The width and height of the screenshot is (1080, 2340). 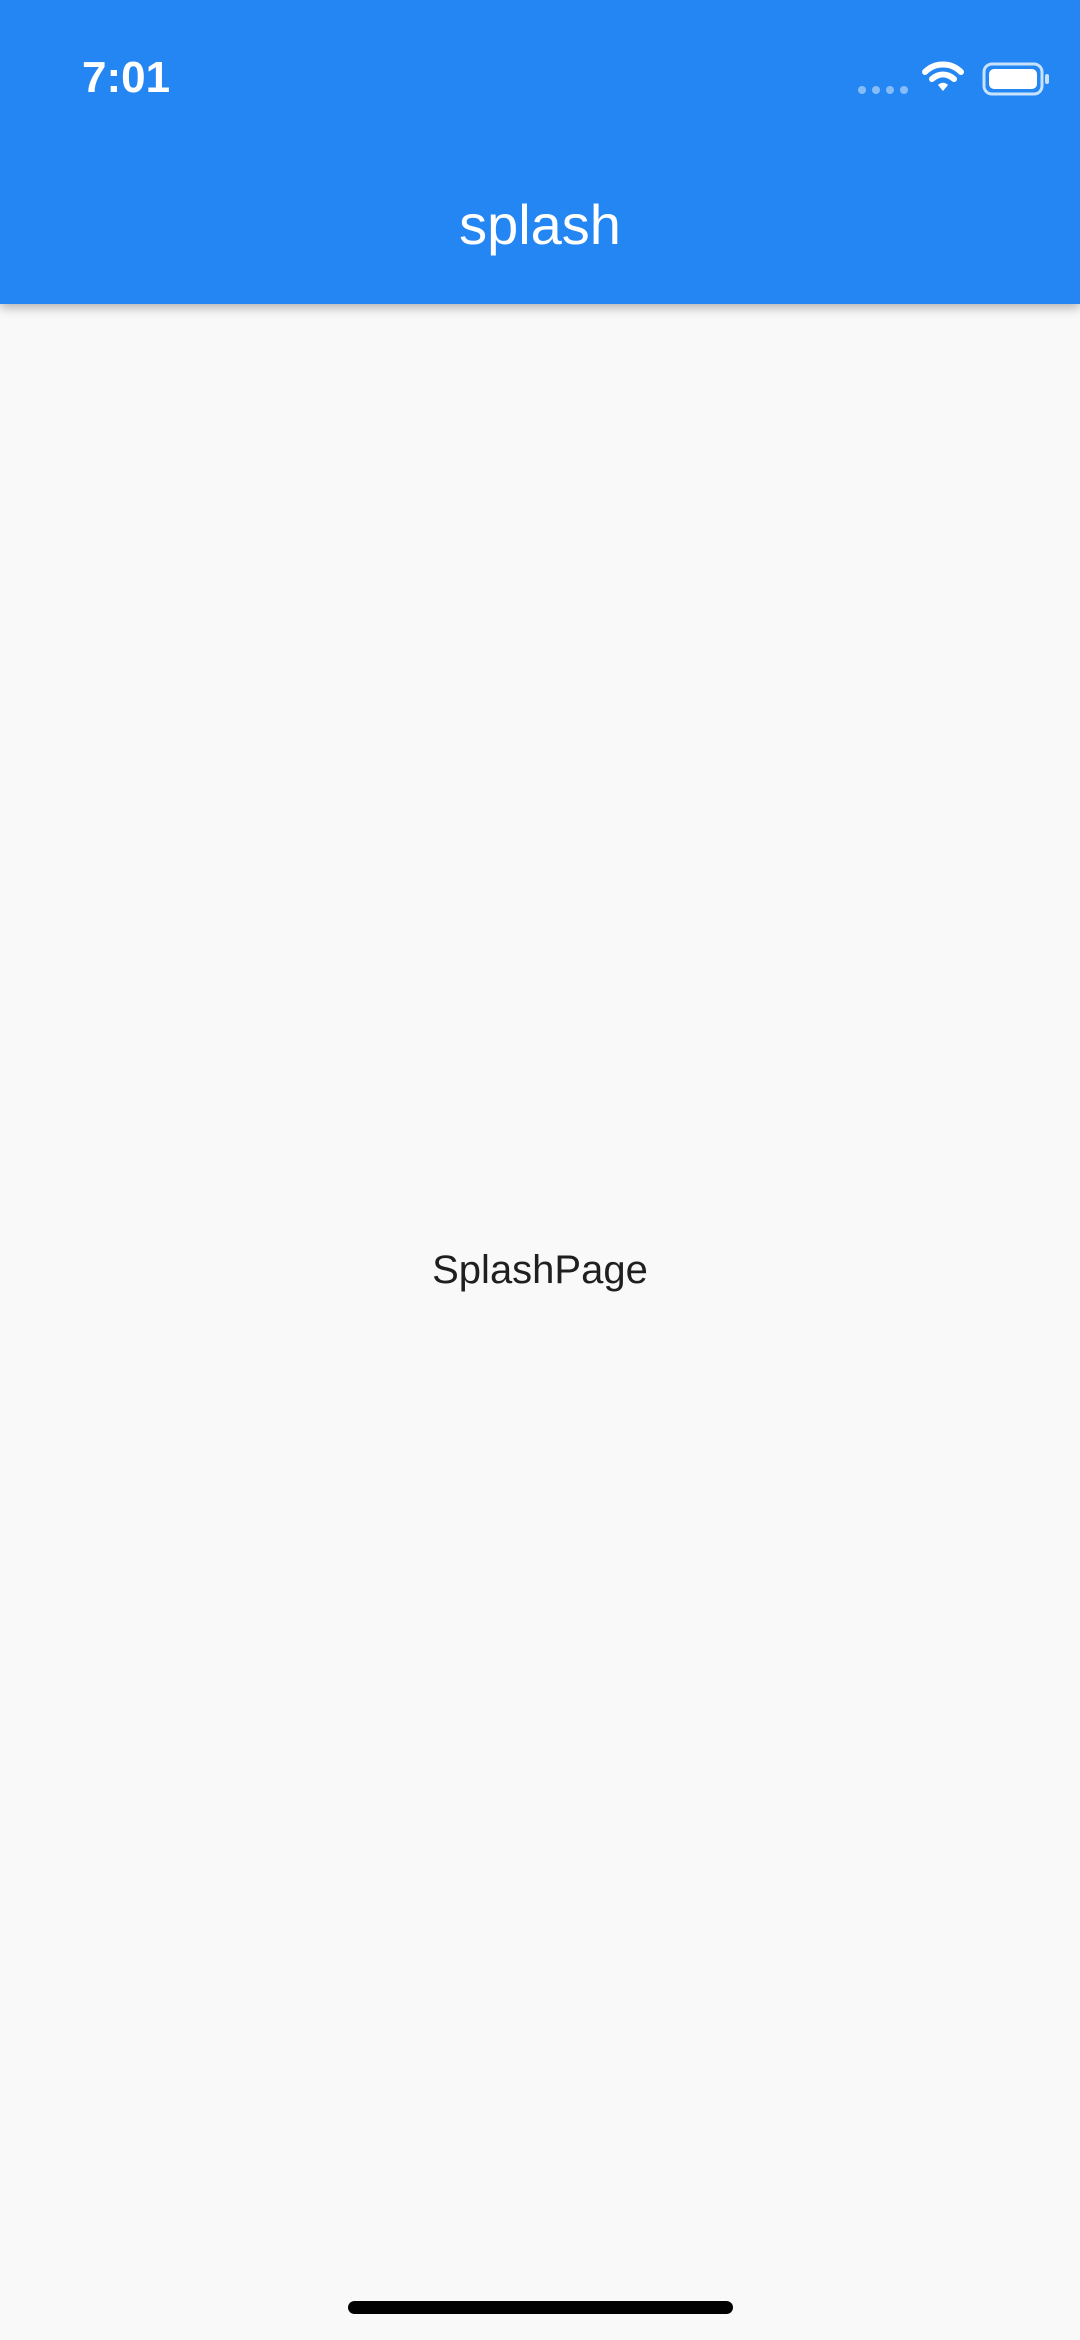 What do you see at coordinates (943, 76) in the screenshot?
I see `wifi-icon` at bounding box center [943, 76].